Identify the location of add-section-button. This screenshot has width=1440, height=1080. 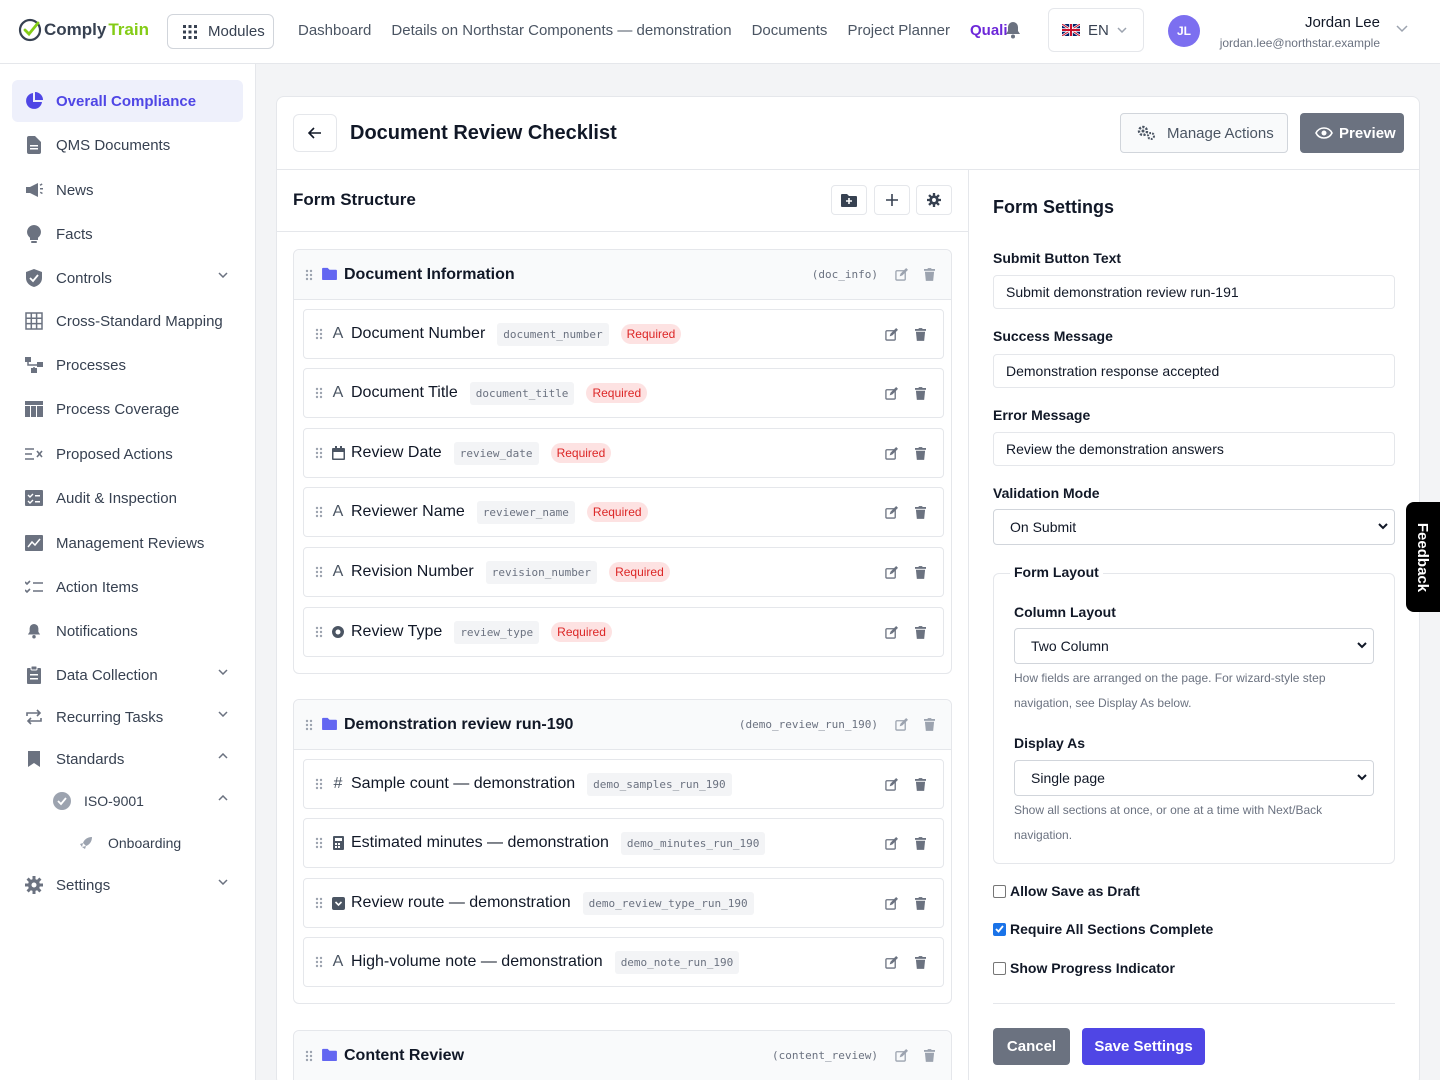
(849, 200).